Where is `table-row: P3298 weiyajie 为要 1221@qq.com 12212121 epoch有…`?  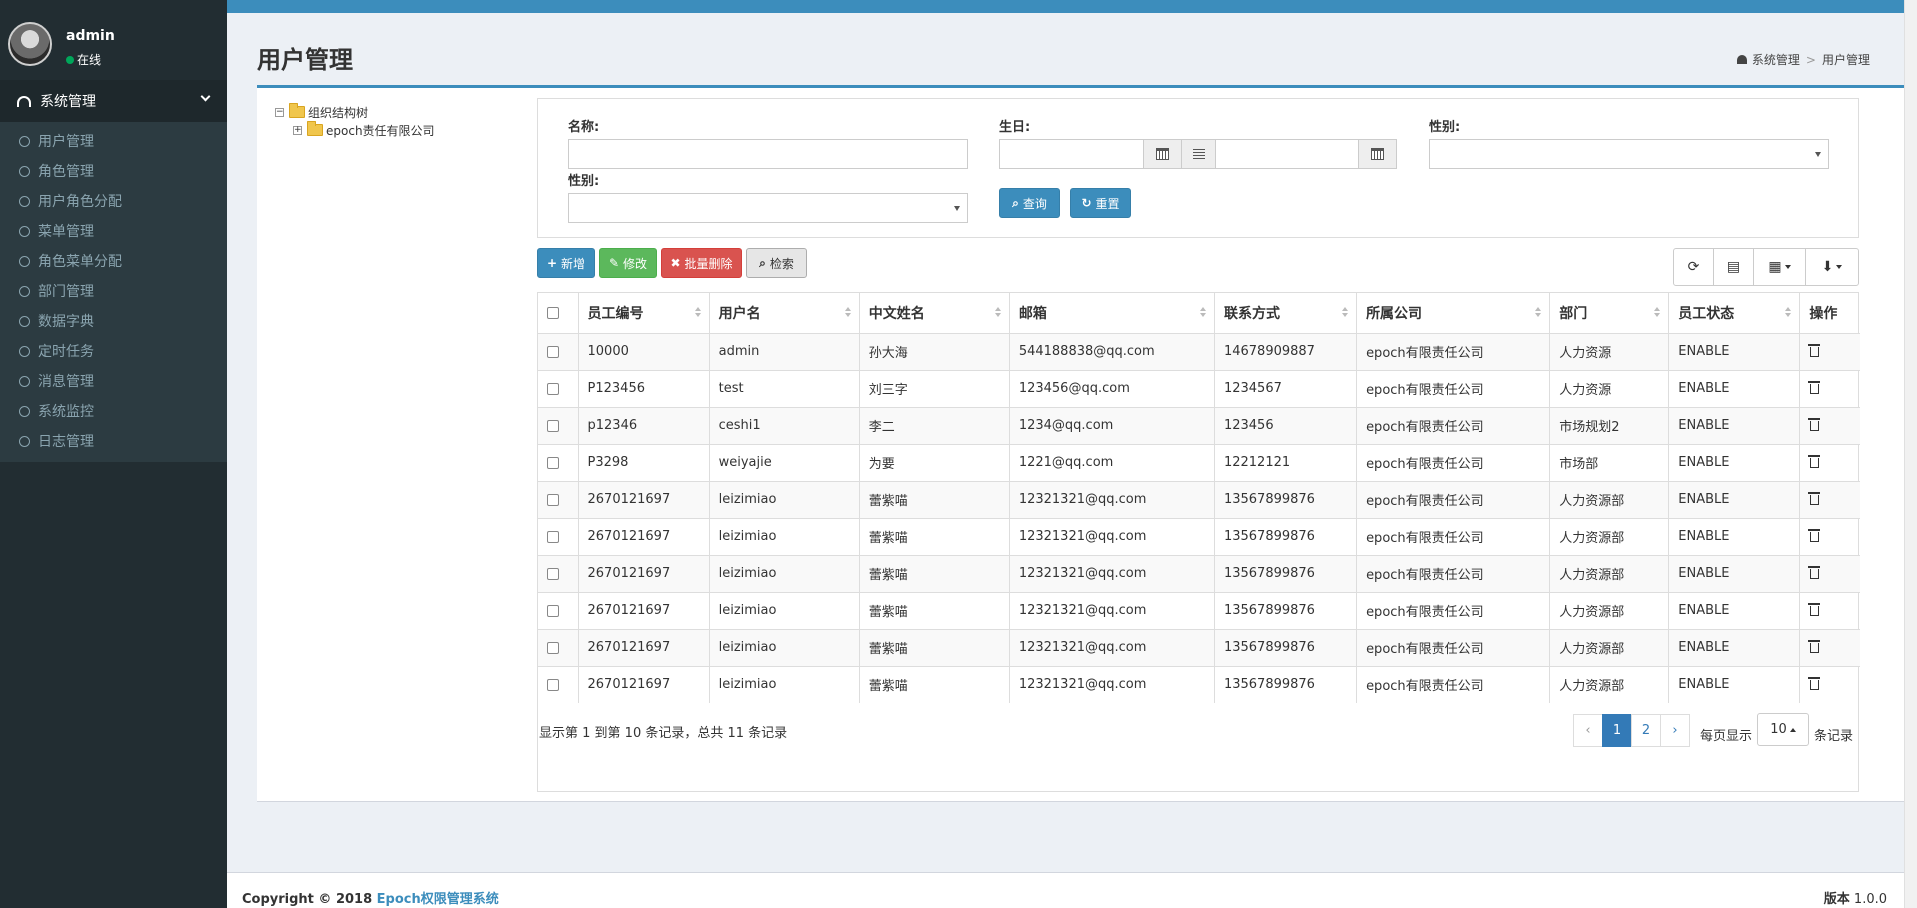 table-row: P3298 weiyajie 为要 1221@qq.com 12212121 epoch有… is located at coordinates (1199, 462).